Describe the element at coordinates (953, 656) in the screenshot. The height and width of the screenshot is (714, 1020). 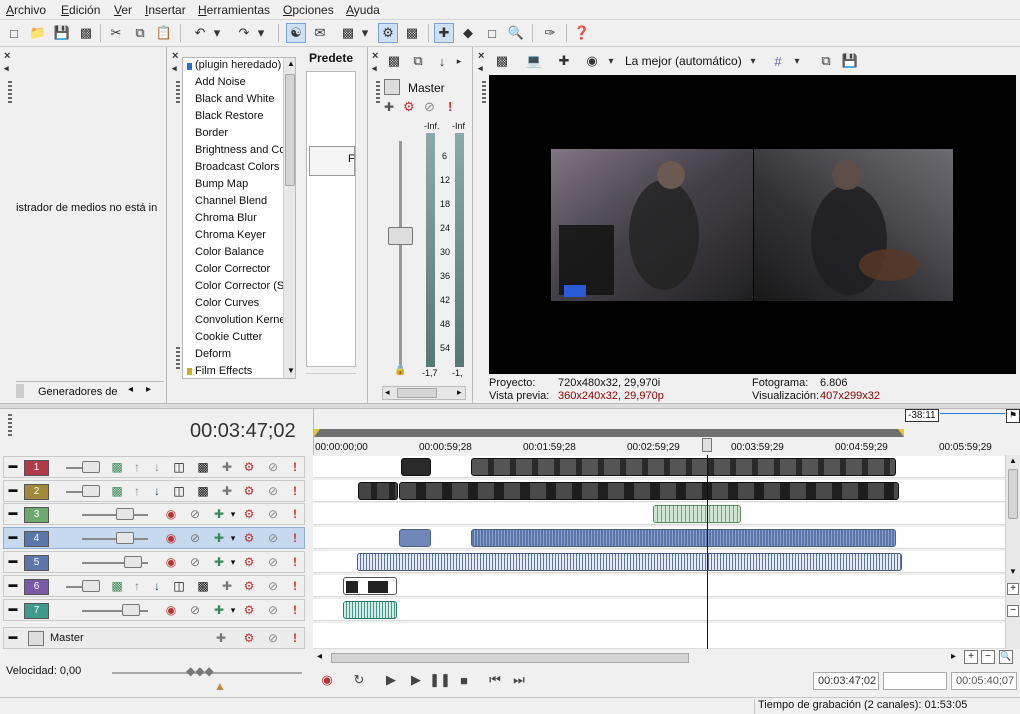
I see `scroll-right-icon: ▸` at that location.